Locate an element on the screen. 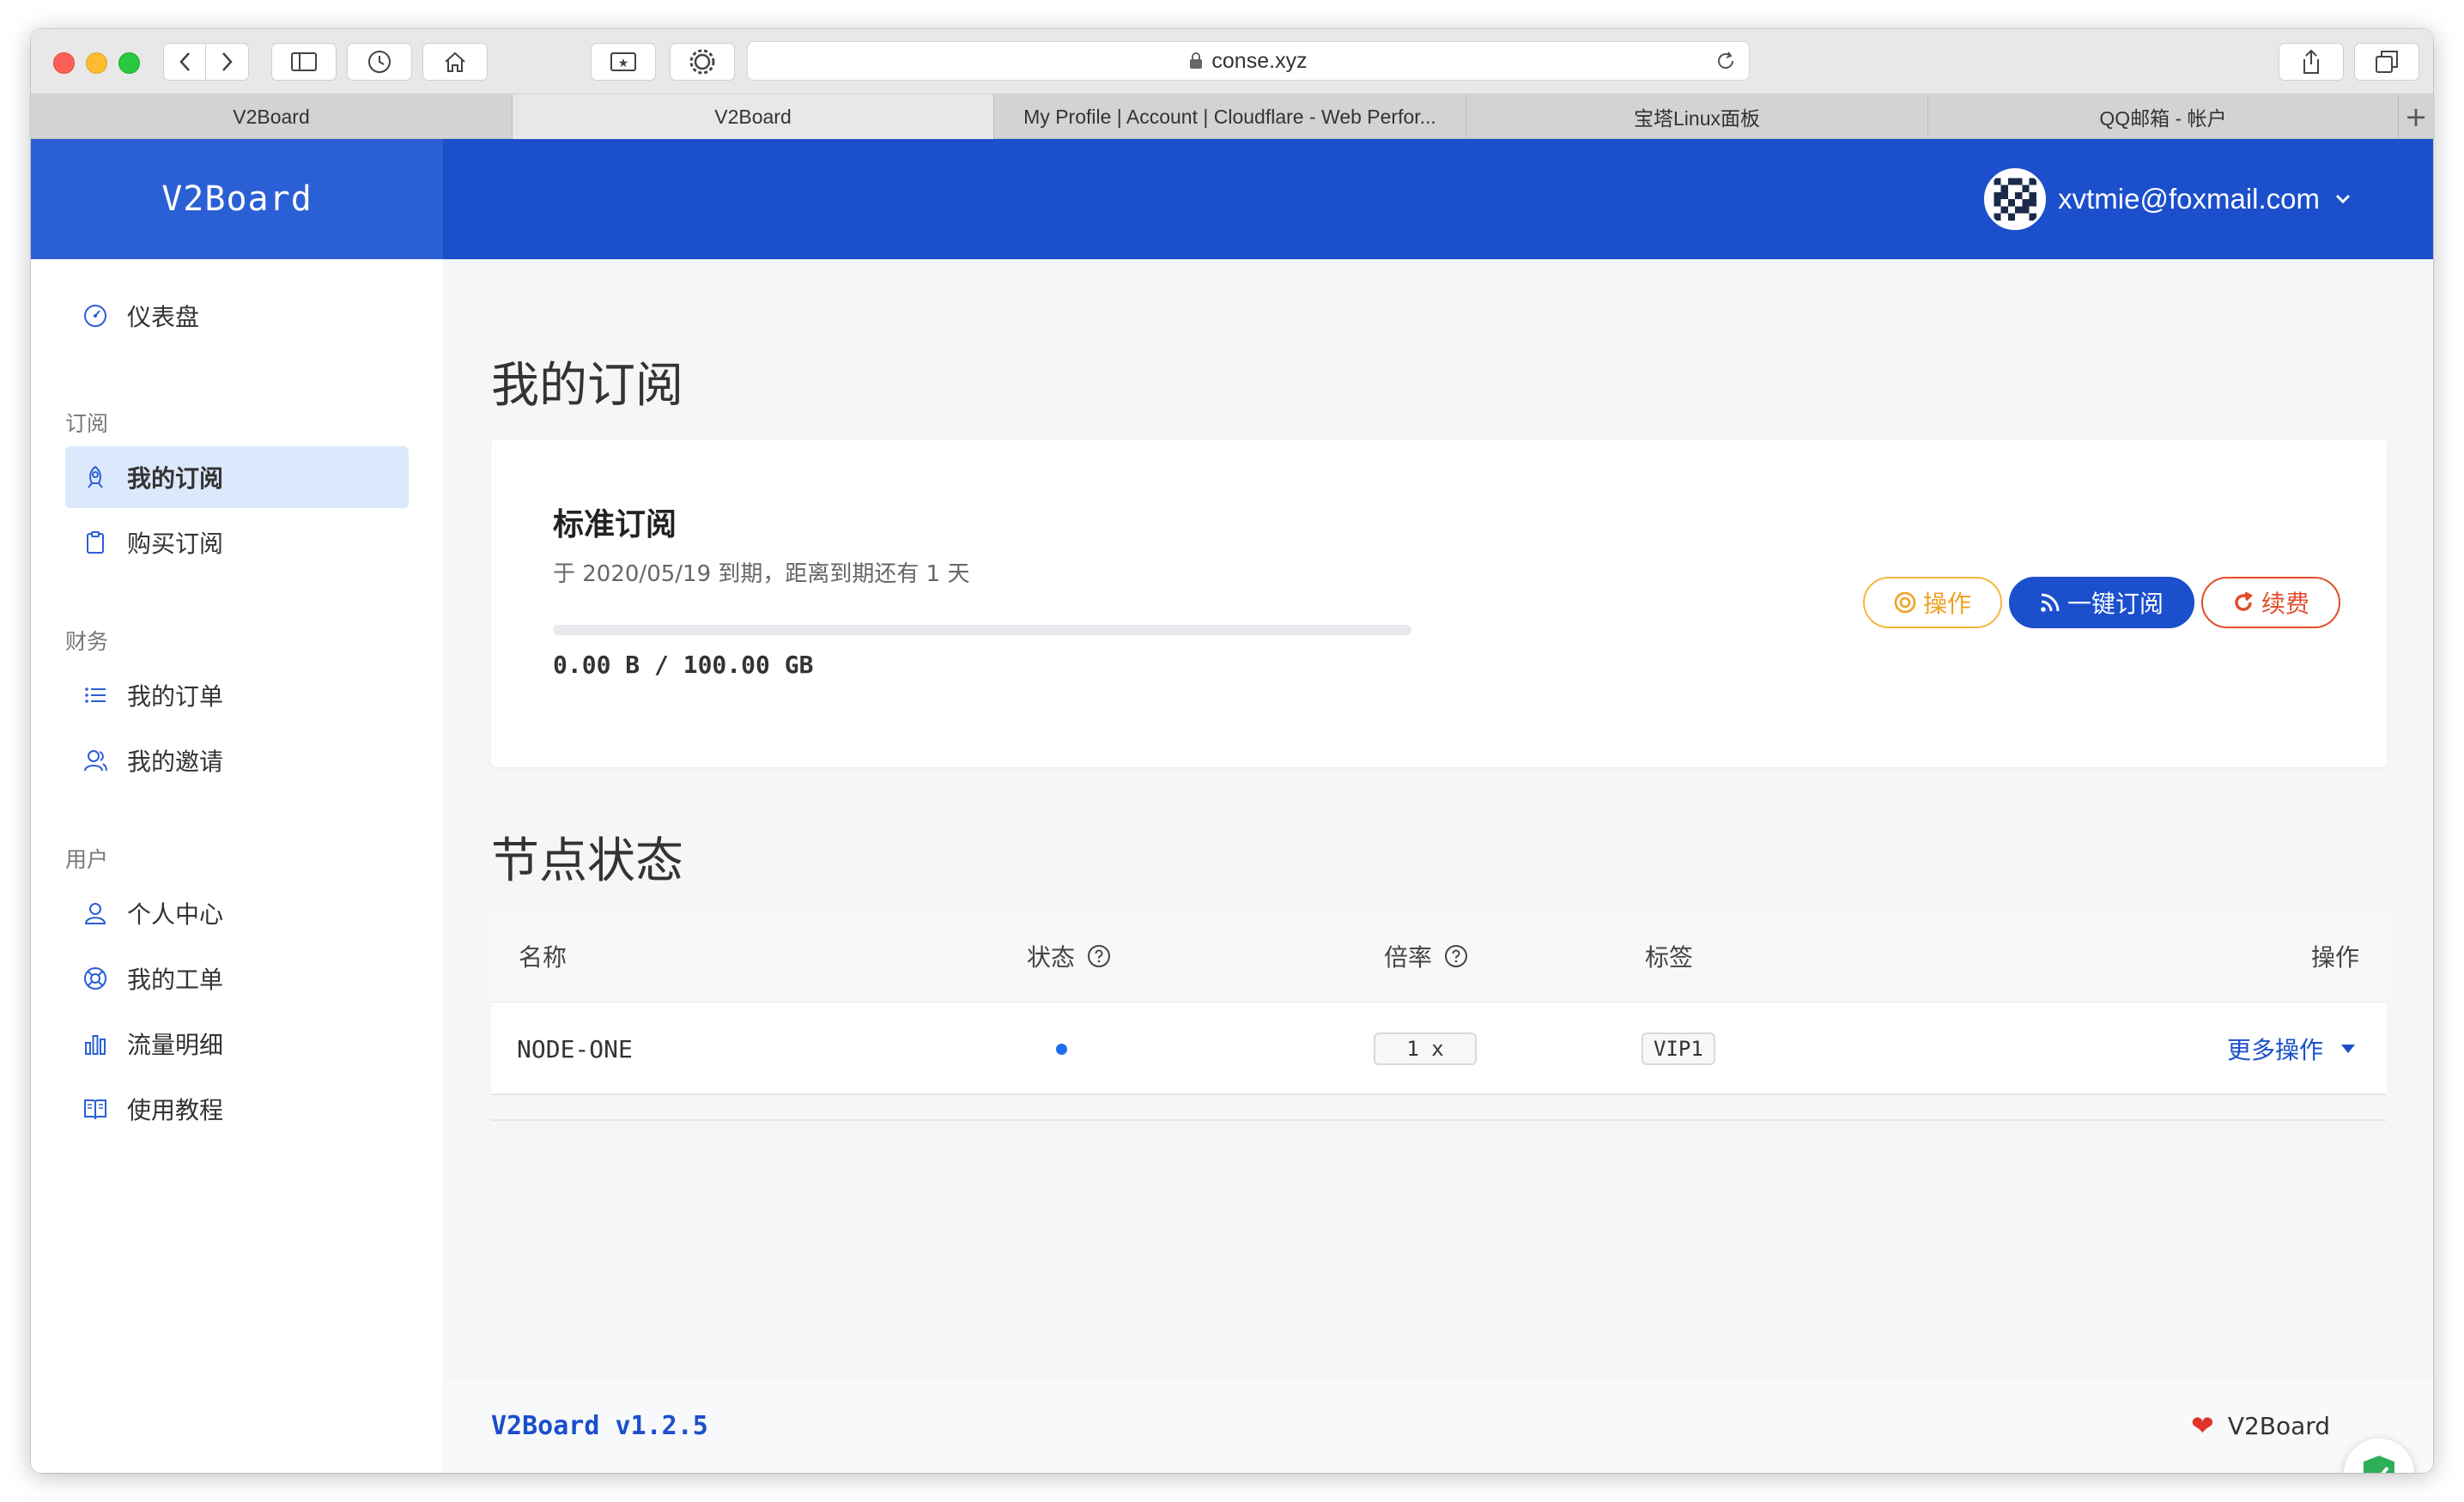  renew-button: 续费 is located at coordinates (2270, 602).